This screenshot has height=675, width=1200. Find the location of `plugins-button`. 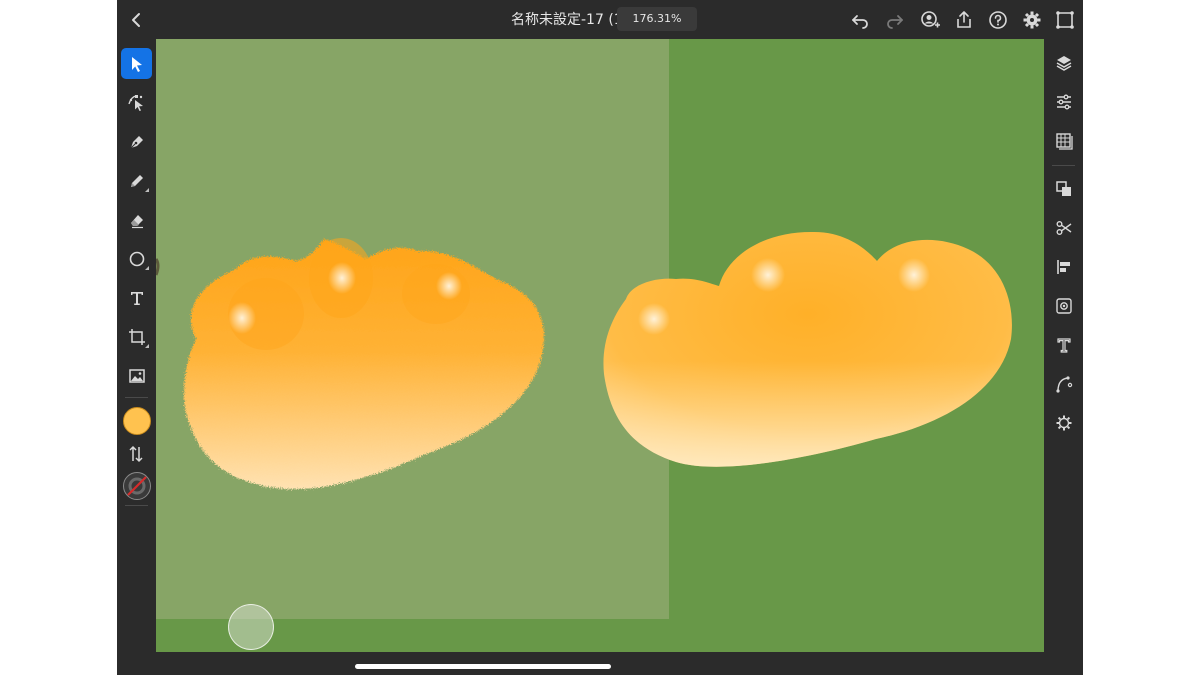

plugins-button is located at coordinates (1064, 423).